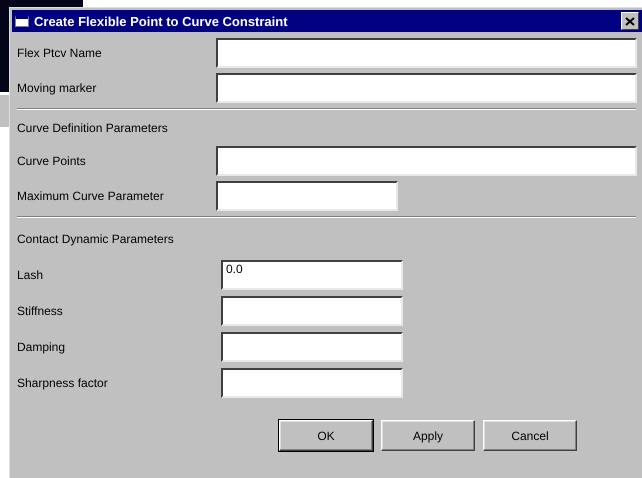 The image size is (642, 478). Describe the element at coordinates (41, 347) in the screenshot. I see `field-label: Damping` at that location.